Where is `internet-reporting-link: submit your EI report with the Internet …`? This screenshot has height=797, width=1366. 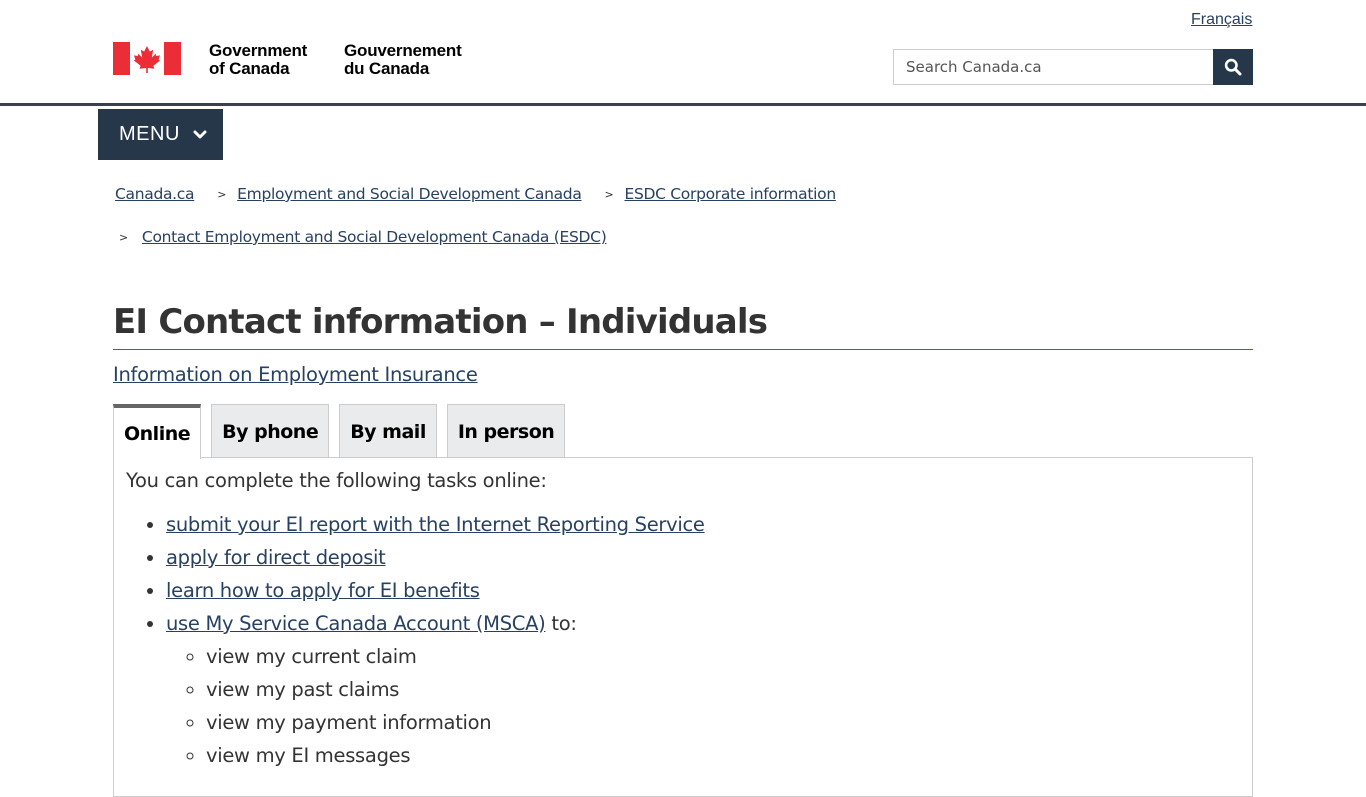
internet-reporting-link: submit your EI report with the Internet … is located at coordinates (435, 524).